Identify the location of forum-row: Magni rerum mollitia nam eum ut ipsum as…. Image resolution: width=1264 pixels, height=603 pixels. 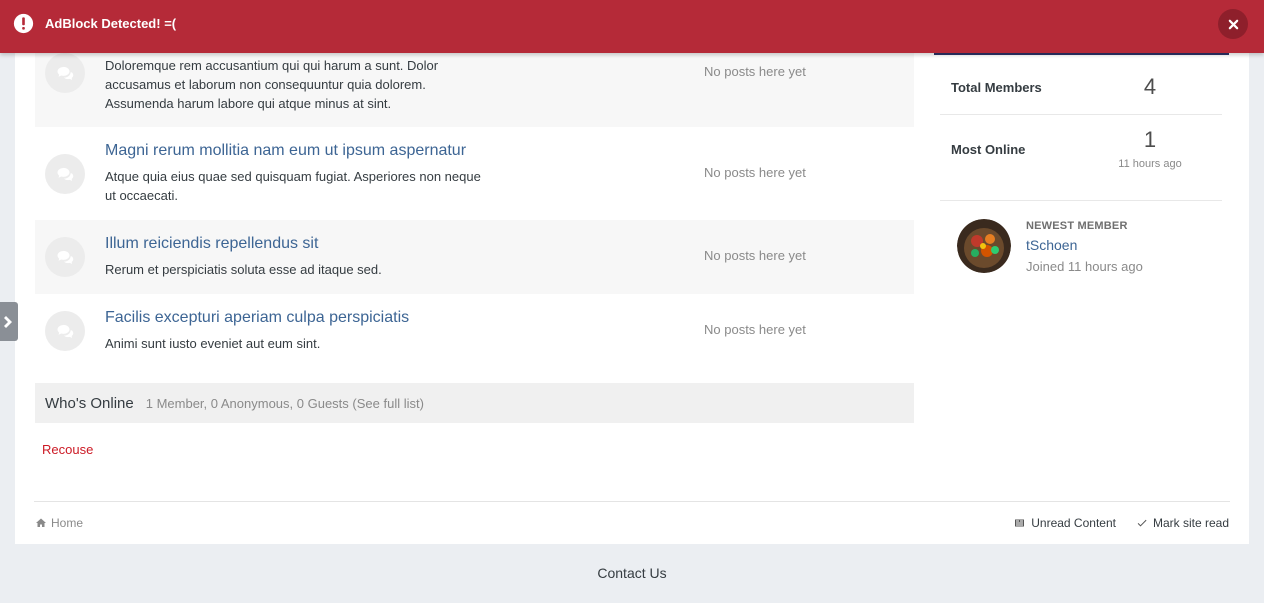
(474, 173).